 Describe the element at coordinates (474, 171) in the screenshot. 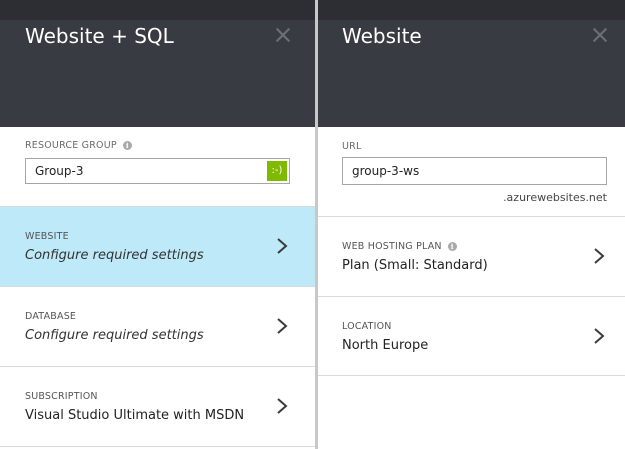

I see `url-input: group-3-ws` at that location.